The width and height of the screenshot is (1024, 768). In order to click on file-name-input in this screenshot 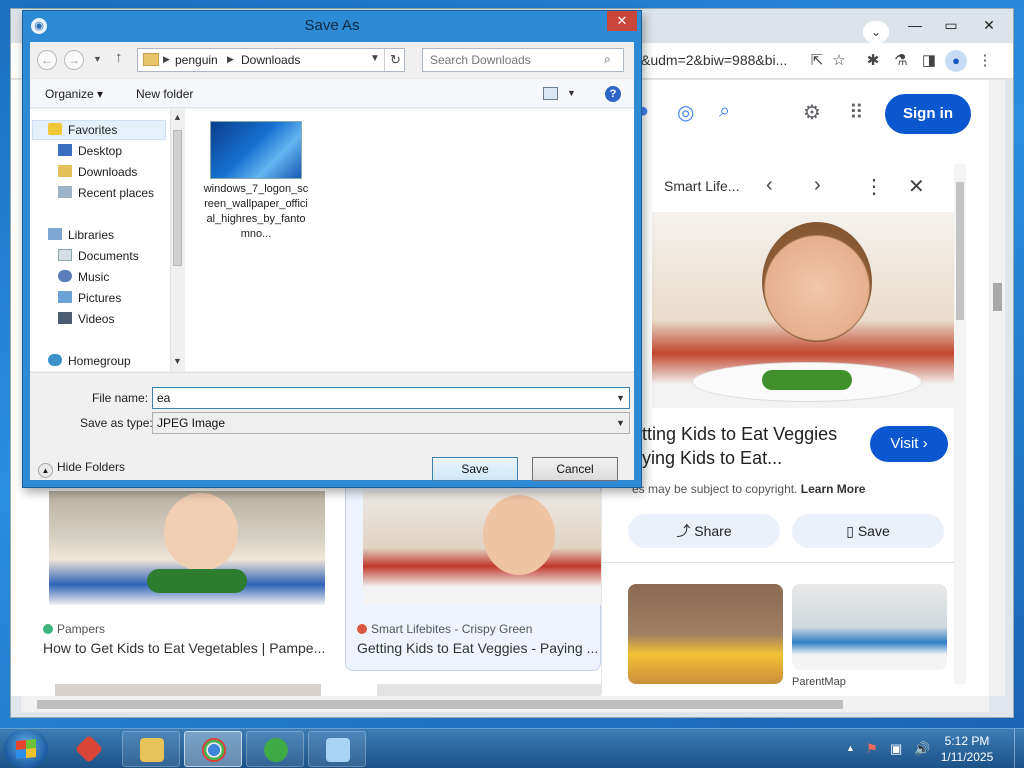, I will do `click(391, 398)`.